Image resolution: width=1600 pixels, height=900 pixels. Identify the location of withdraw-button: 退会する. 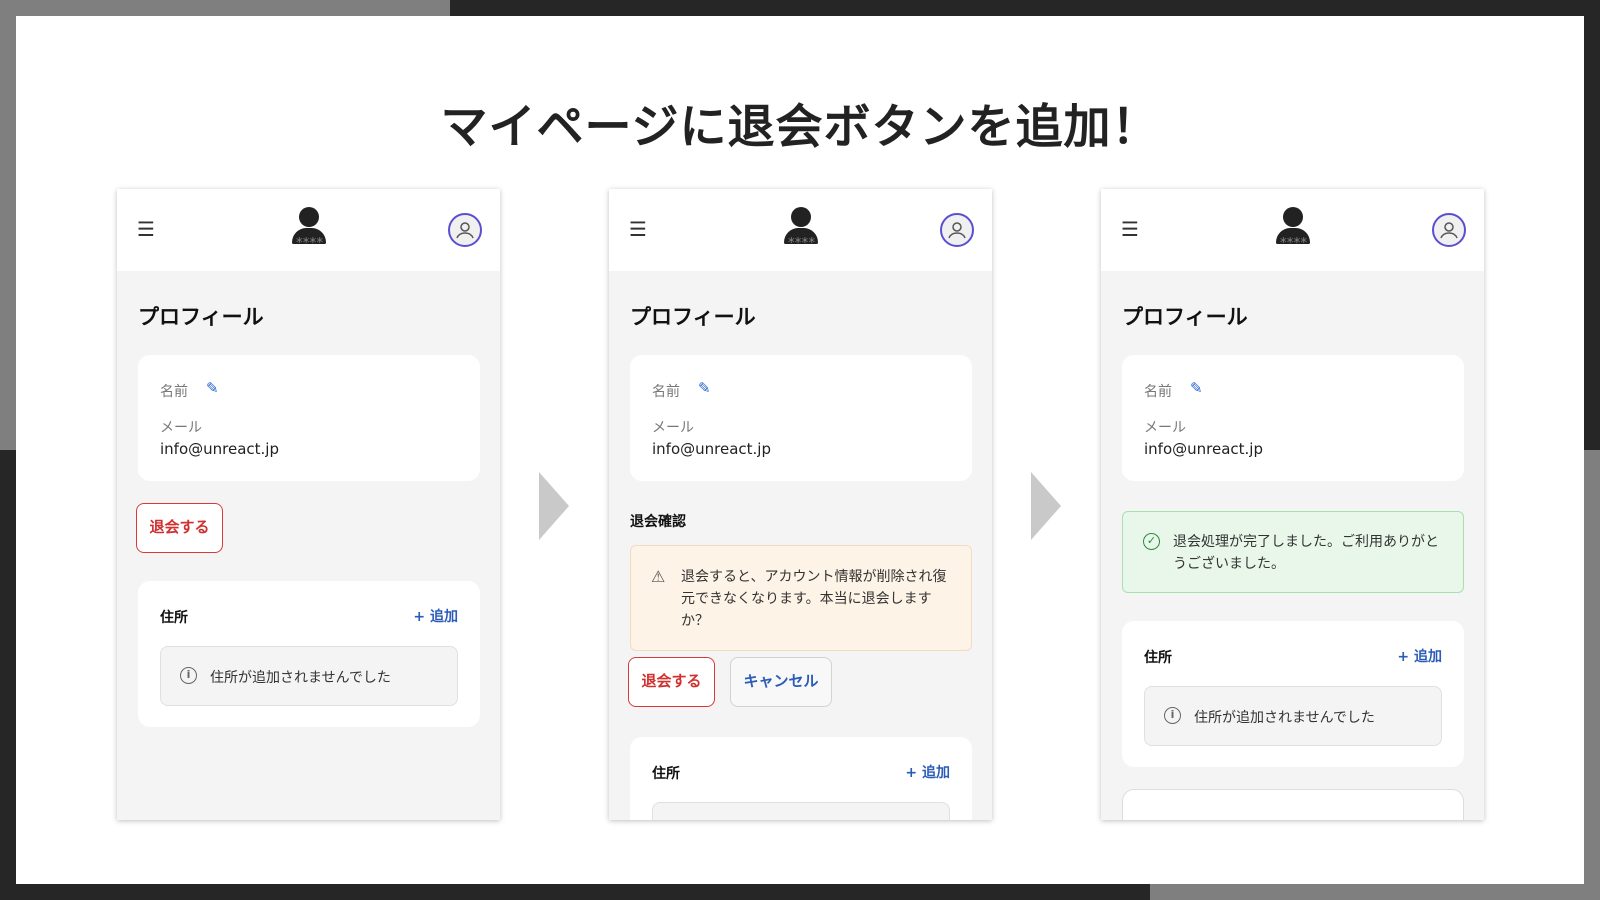
(179, 528).